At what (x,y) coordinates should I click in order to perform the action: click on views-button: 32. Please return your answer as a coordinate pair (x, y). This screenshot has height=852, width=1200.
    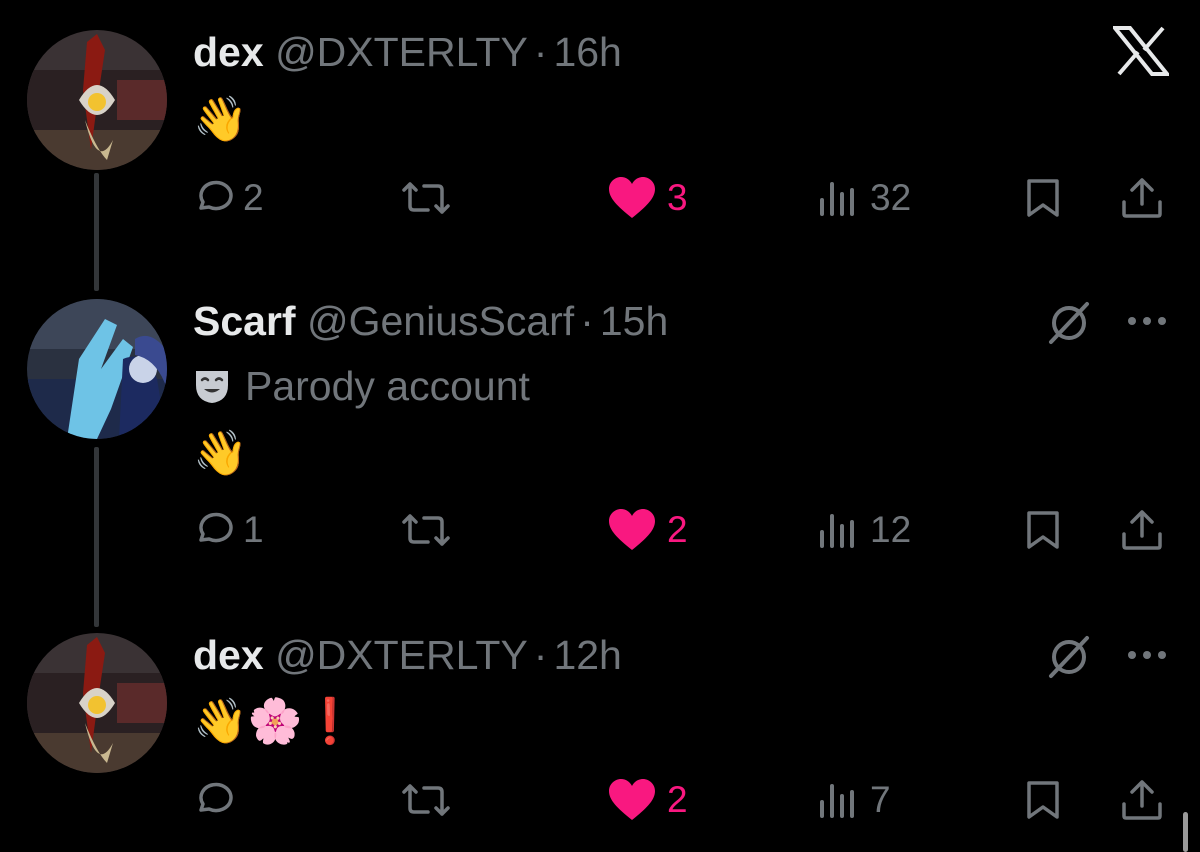
    Looking at the image, I should click on (864, 198).